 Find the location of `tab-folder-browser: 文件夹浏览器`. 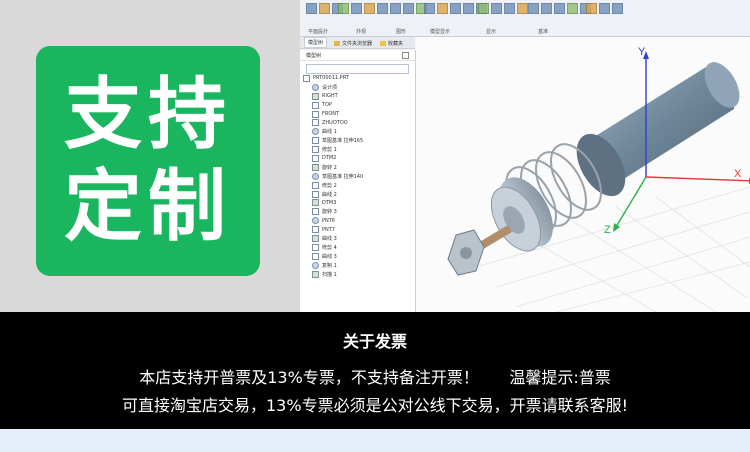

tab-folder-browser: 文件夹浏览器 is located at coordinates (353, 43).